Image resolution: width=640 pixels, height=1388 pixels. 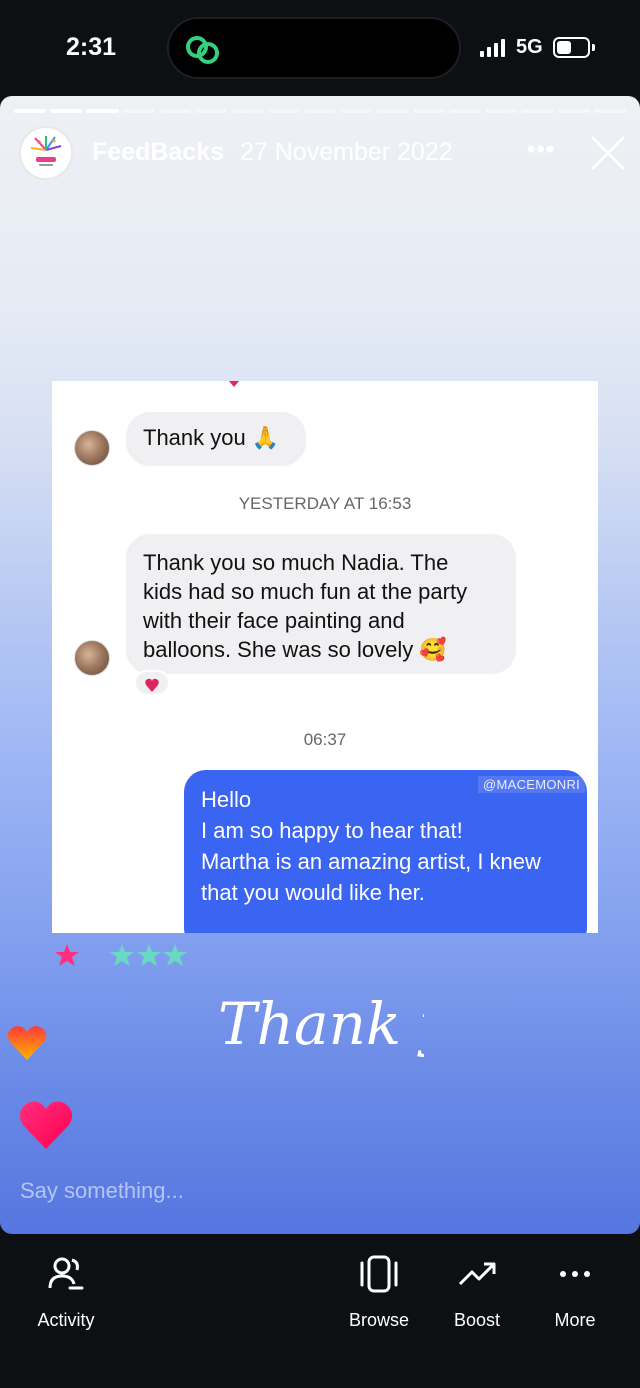 What do you see at coordinates (158, 152) in the screenshot?
I see `story-username: FeedBacks` at bounding box center [158, 152].